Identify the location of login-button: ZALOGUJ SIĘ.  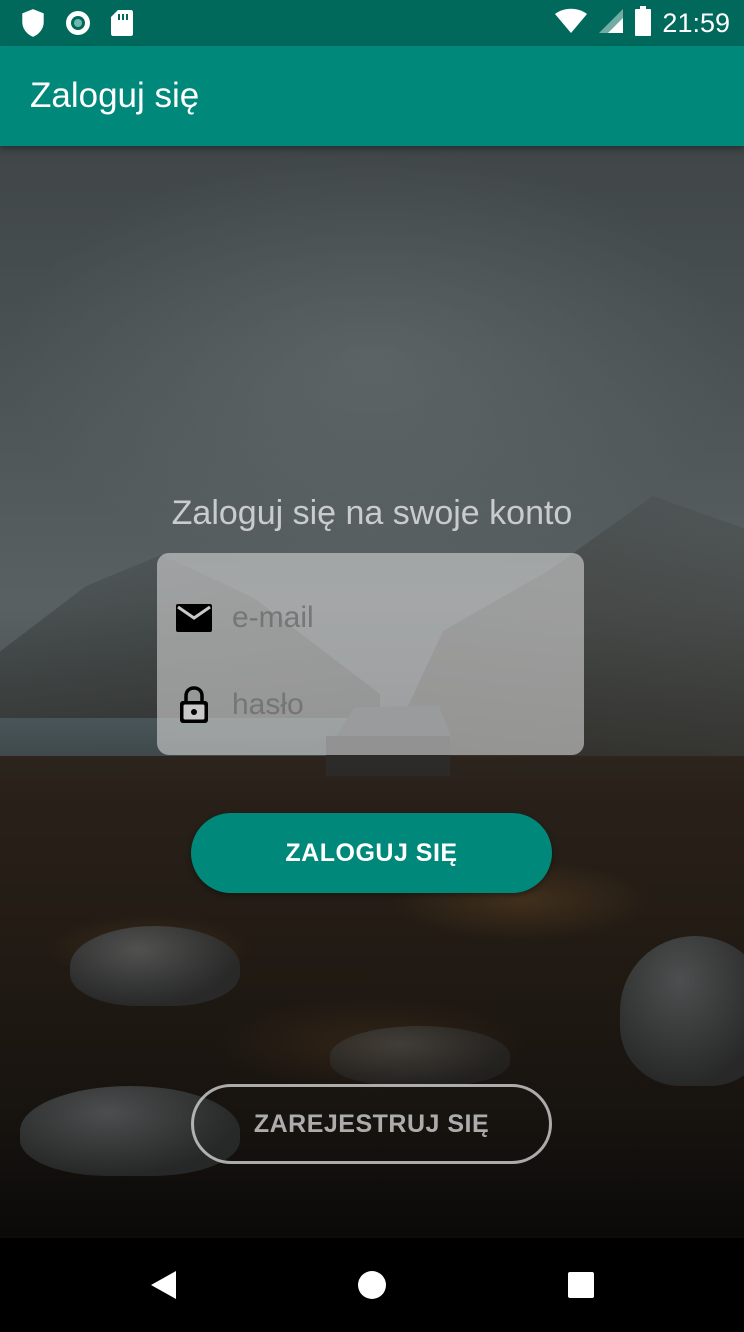
(371, 853).